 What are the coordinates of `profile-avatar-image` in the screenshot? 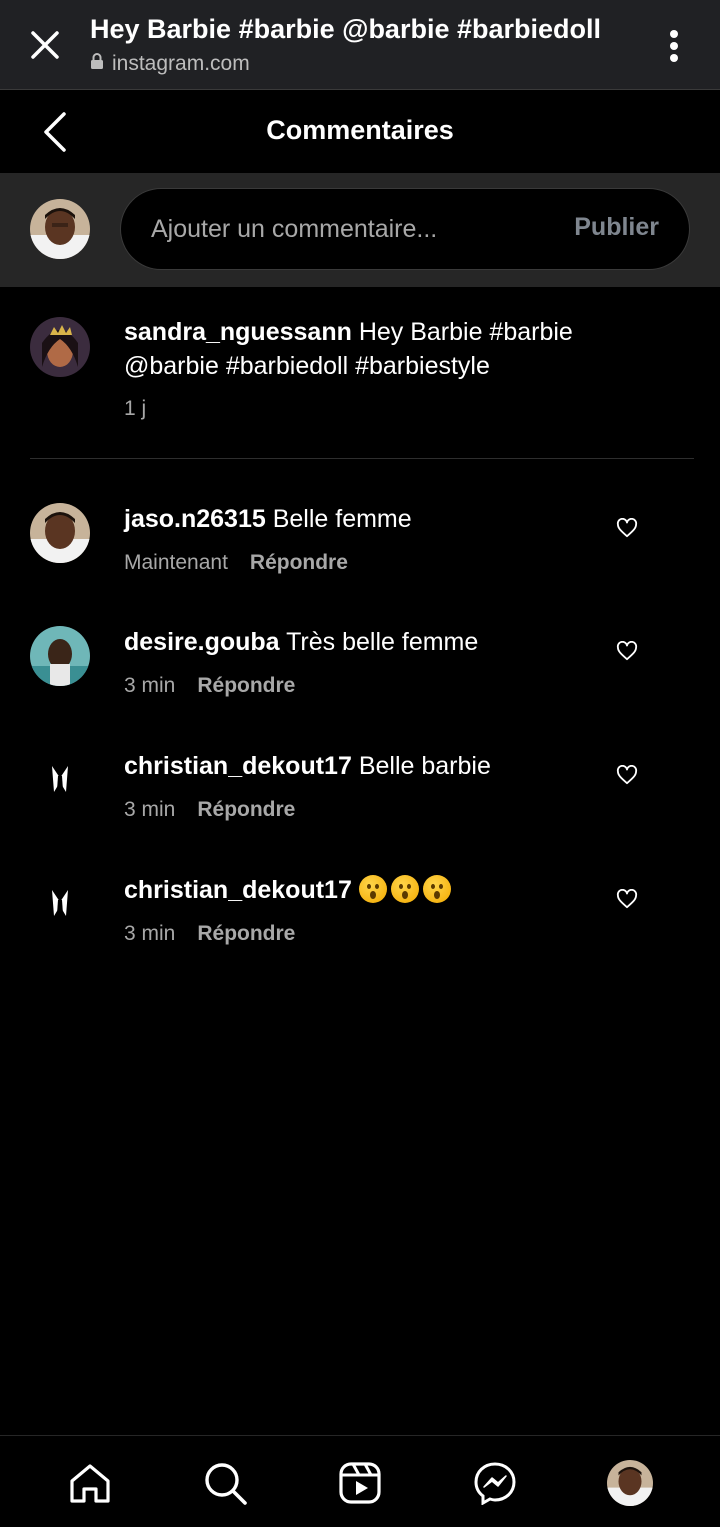 It's located at (630, 1483).